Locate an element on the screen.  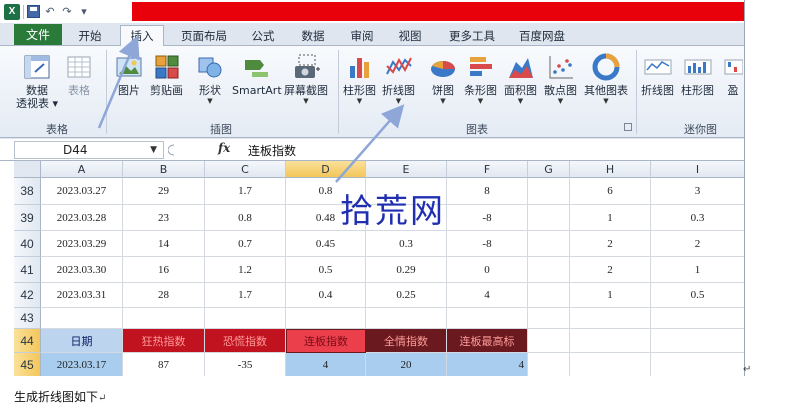
caption-text: 生成折线图如下↵ is located at coordinates (60, 396).